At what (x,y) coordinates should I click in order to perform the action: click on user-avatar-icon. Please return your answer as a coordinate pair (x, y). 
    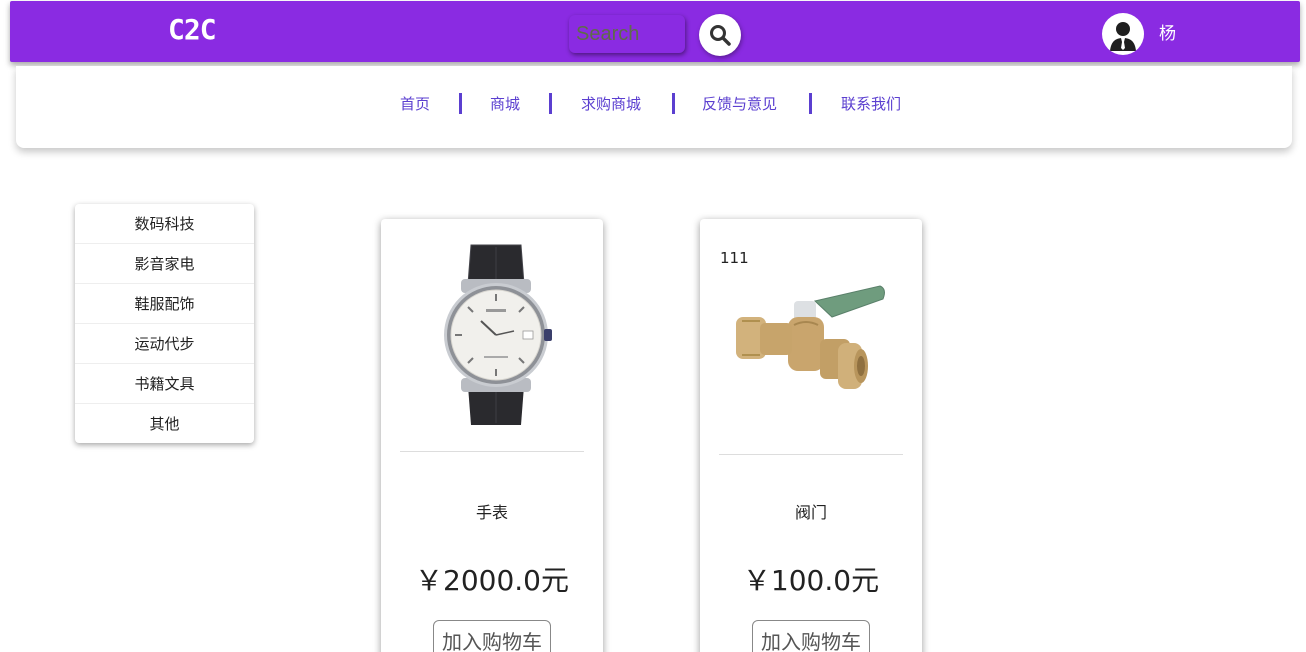
    Looking at the image, I should click on (1123, 36).